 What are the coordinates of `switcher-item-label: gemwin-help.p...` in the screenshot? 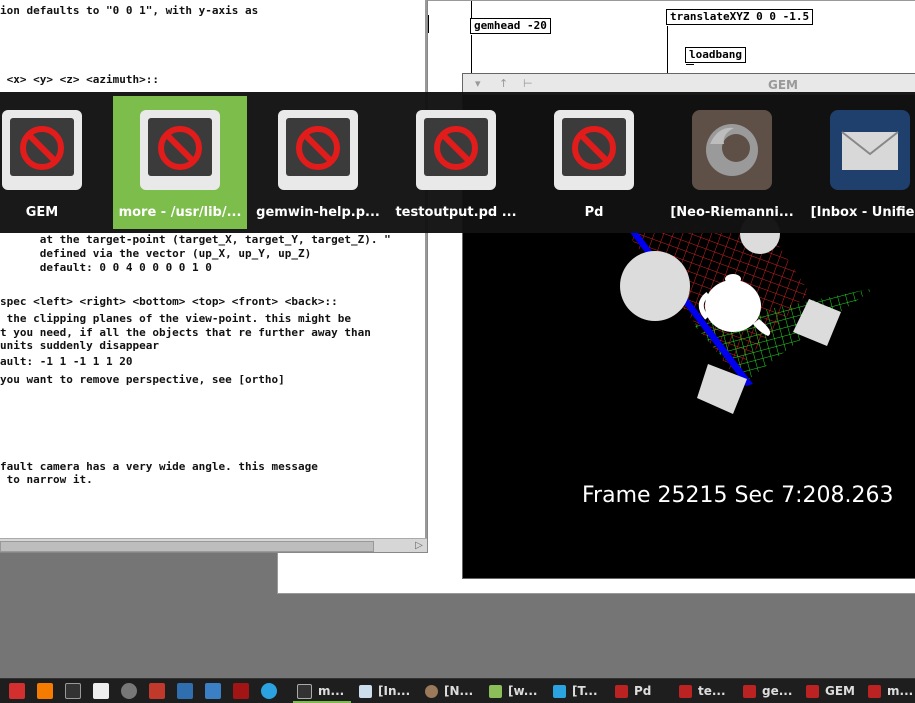 It's located at (318, 212).